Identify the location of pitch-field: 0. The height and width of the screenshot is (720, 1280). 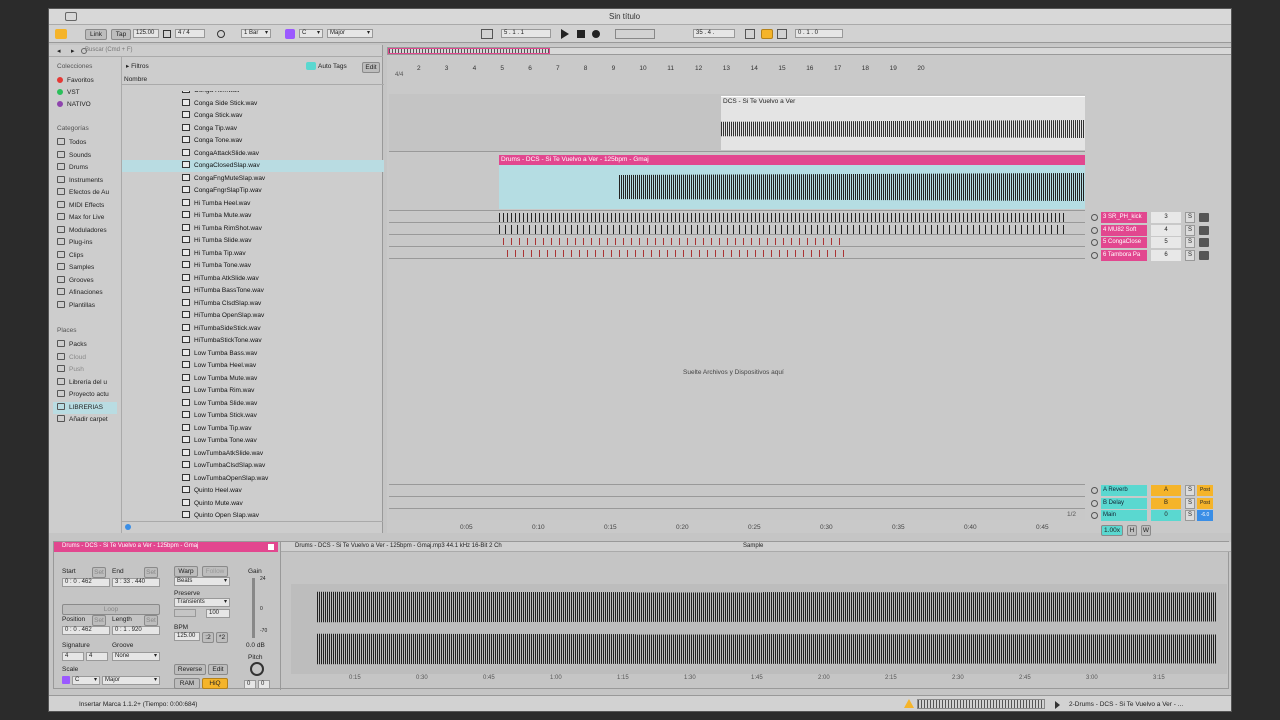
(250, 684).